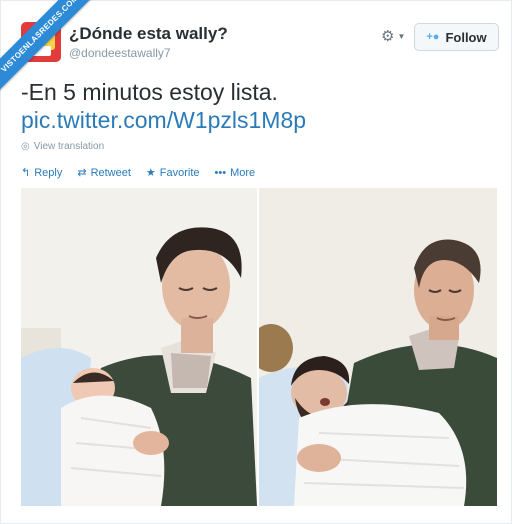 The image size is (512, 524). I want to click on follow-label: Follow, so click(466, 37).